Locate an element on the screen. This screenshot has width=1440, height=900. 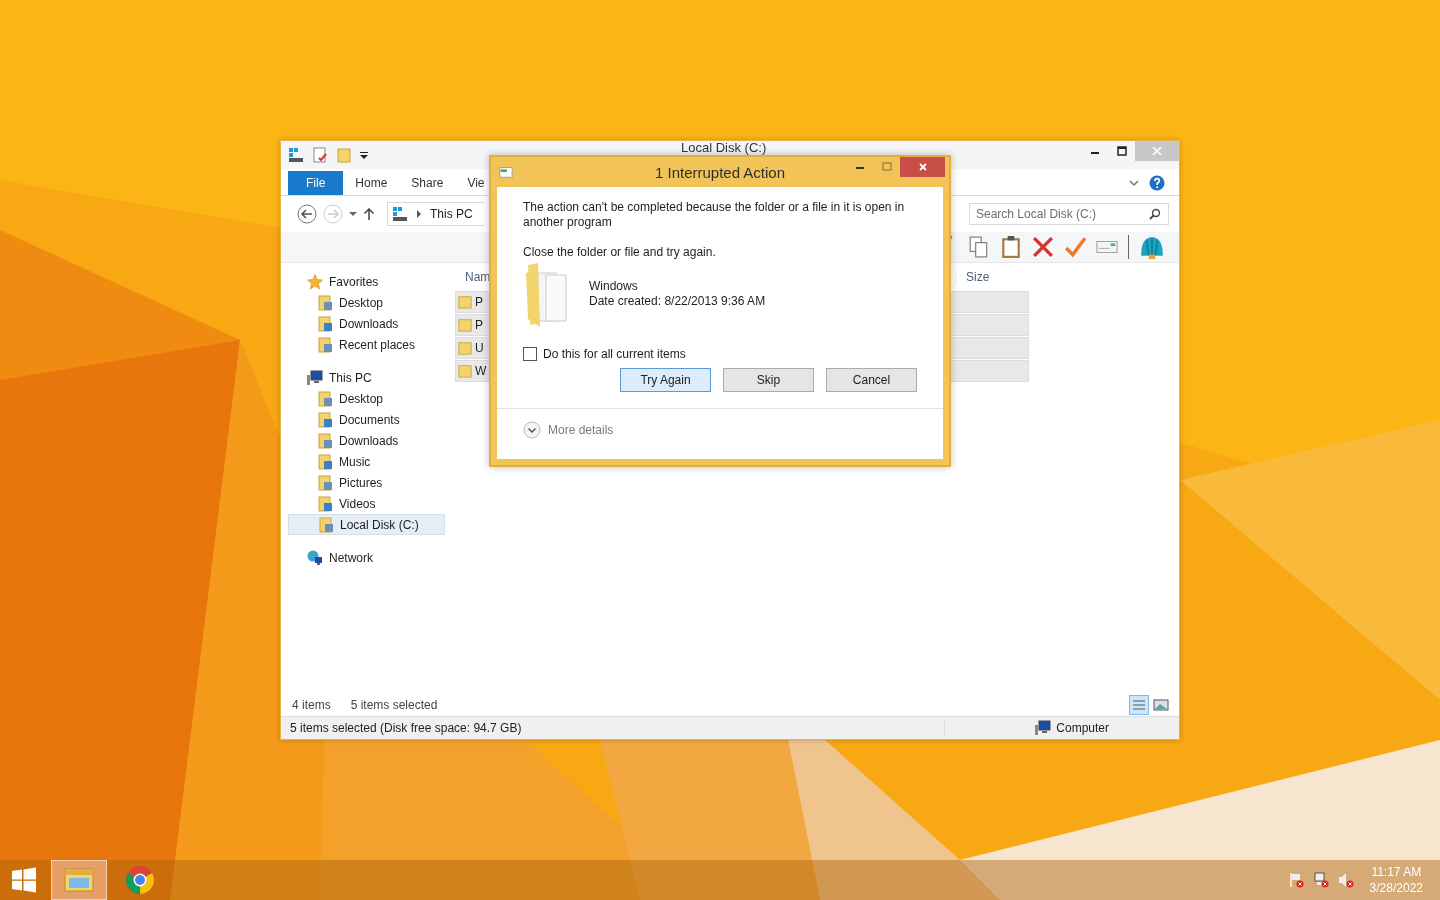
browser-icon is located at coordinates (140, 880).